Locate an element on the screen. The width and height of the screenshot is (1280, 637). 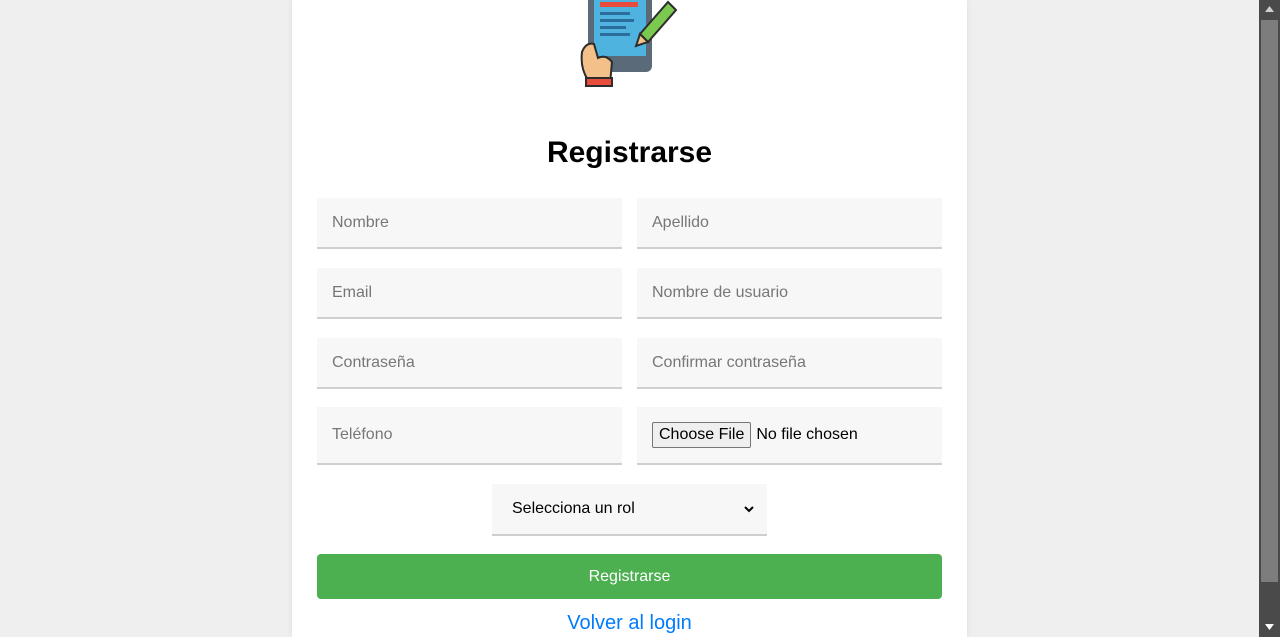
role-select-value: Selecciona un rol is located at coordinates (573, 508).